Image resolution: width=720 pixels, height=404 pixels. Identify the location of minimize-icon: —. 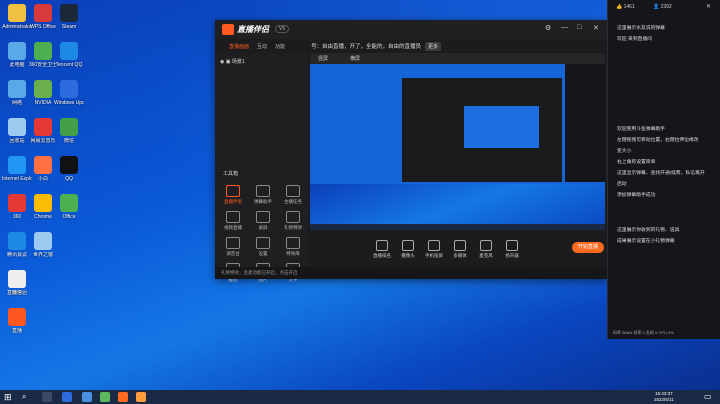
(564, 27).